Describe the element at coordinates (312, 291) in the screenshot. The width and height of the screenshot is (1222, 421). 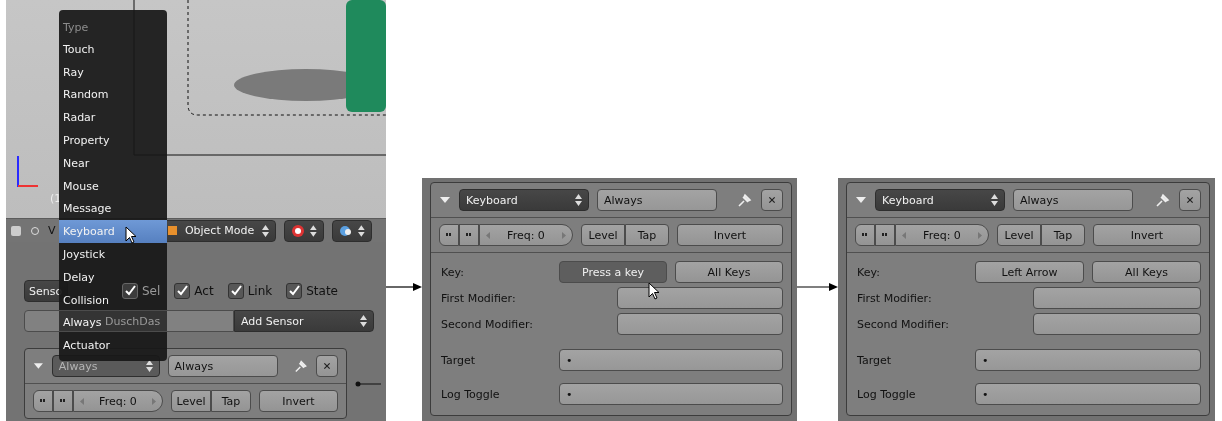
I see `filter-checkbox: State` at that location.